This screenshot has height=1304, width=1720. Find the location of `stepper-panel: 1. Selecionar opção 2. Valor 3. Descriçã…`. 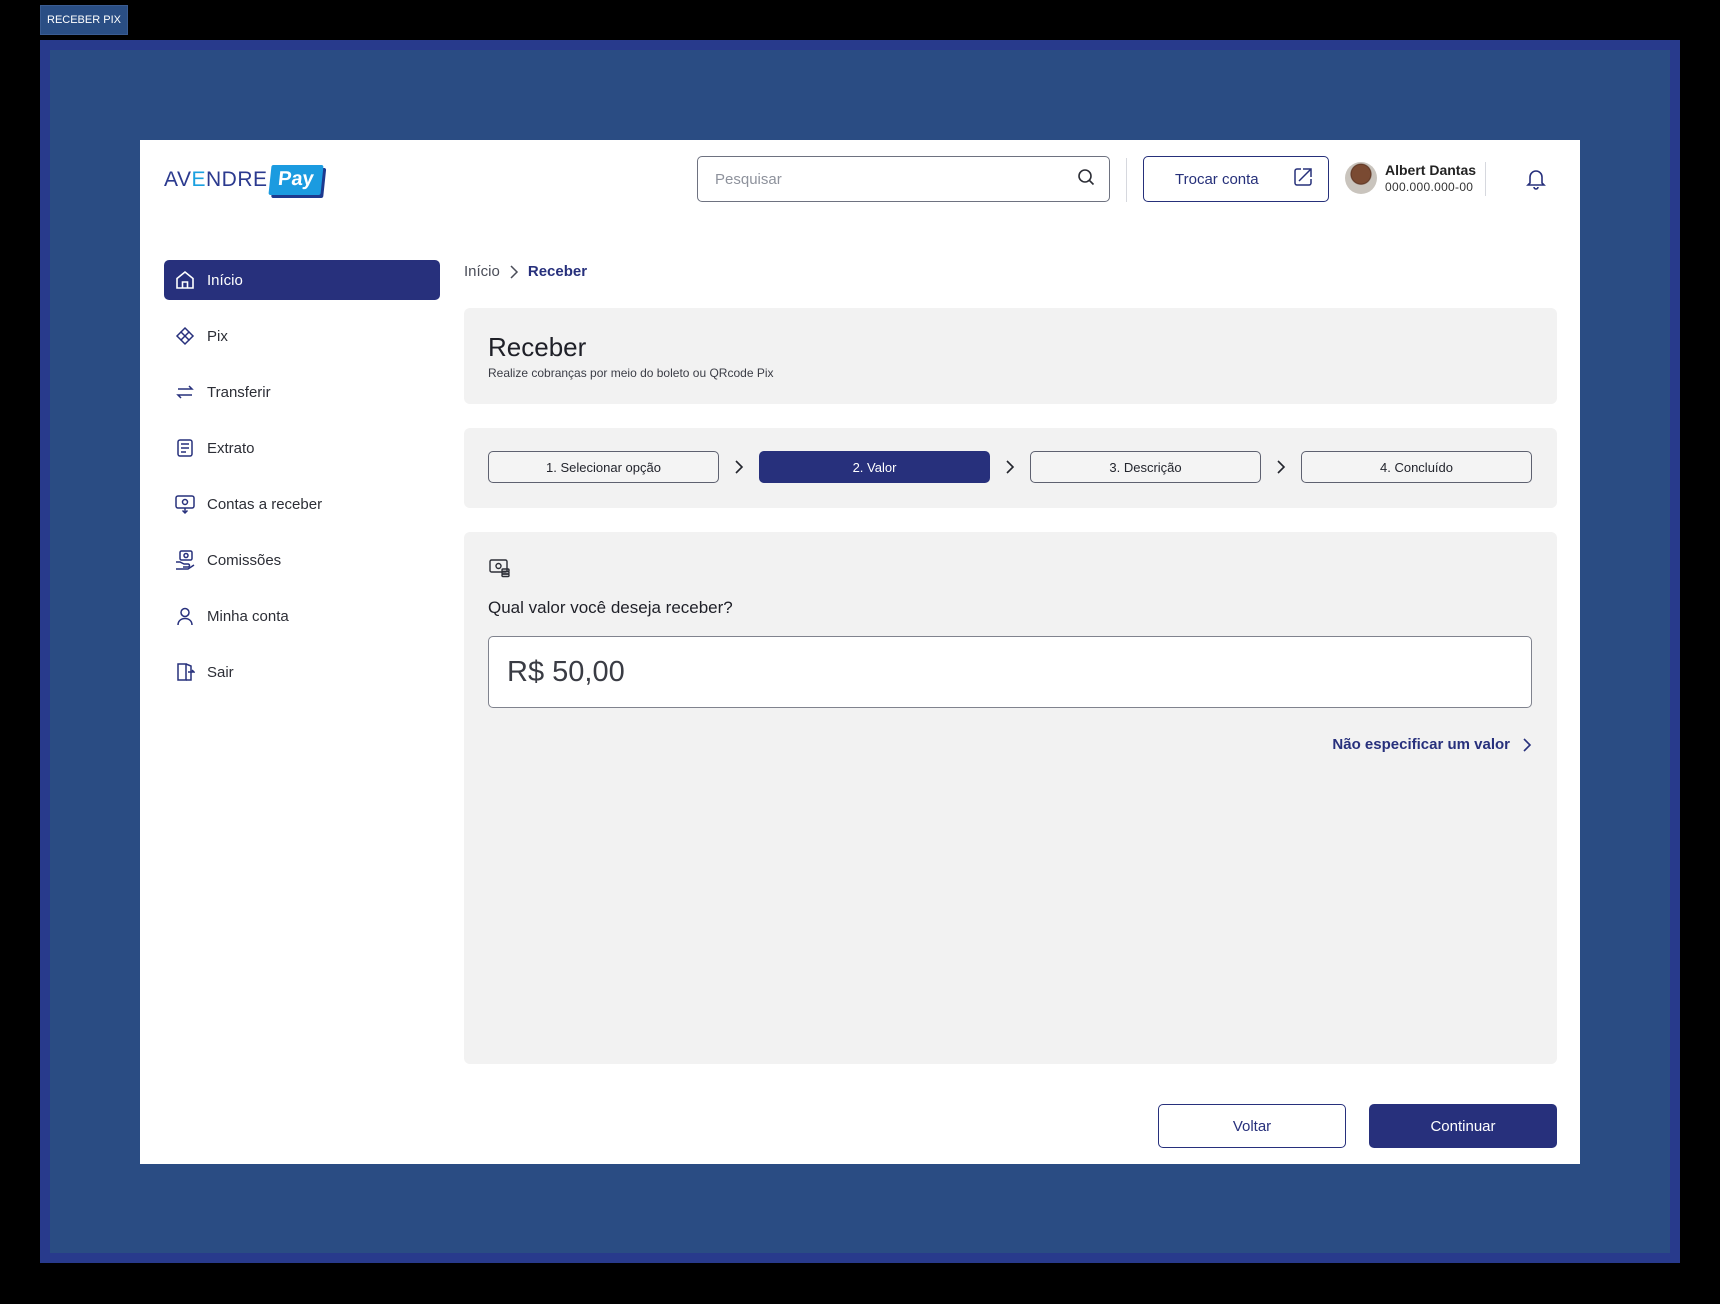

stepper-panel: 1. Selecionar opção 2. Valor 3. Descriçã… is located at coordinates (1010, 468).